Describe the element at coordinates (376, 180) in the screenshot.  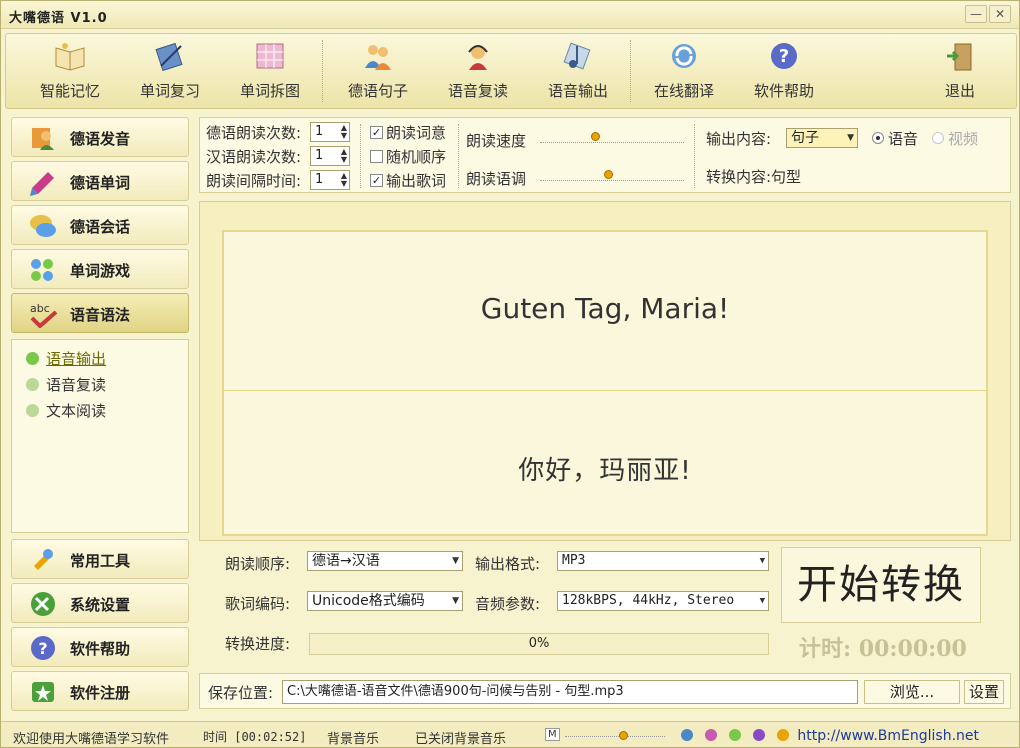
I see `output-lyrics-checkbox: ✓` at that location.